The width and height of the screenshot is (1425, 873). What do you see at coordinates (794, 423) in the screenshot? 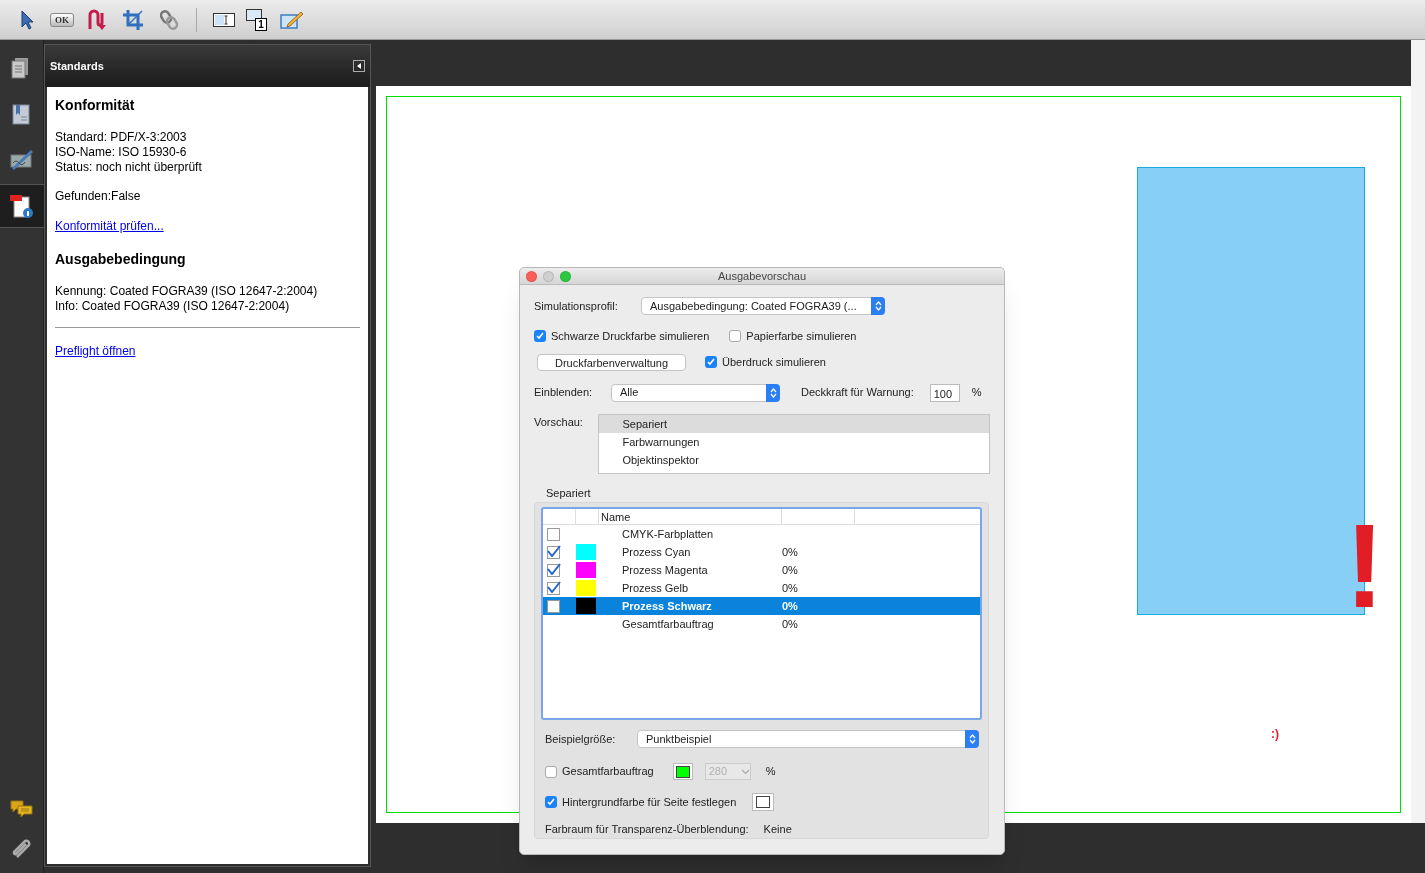
I see `list-item: Separiert` at bounding box center [794, 423].